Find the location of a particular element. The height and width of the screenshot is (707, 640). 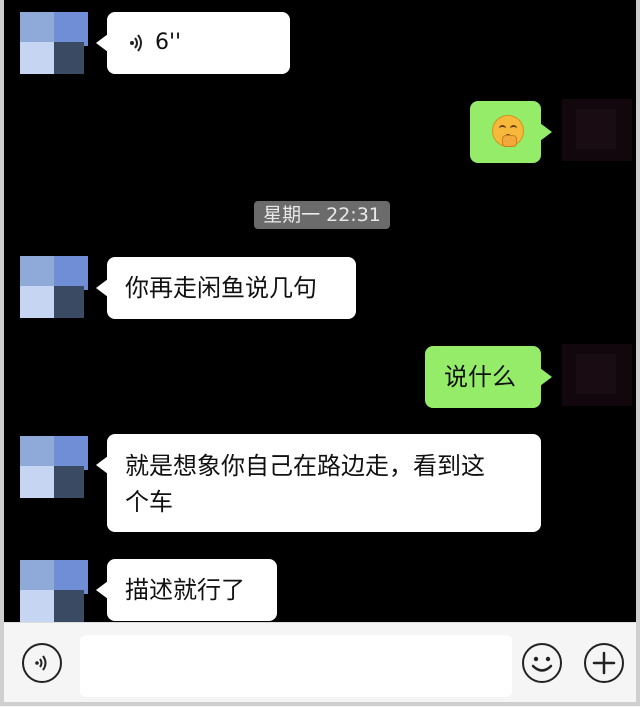

message-text: 你再走闲鱼说几句 is located at coordinates (221, 288).